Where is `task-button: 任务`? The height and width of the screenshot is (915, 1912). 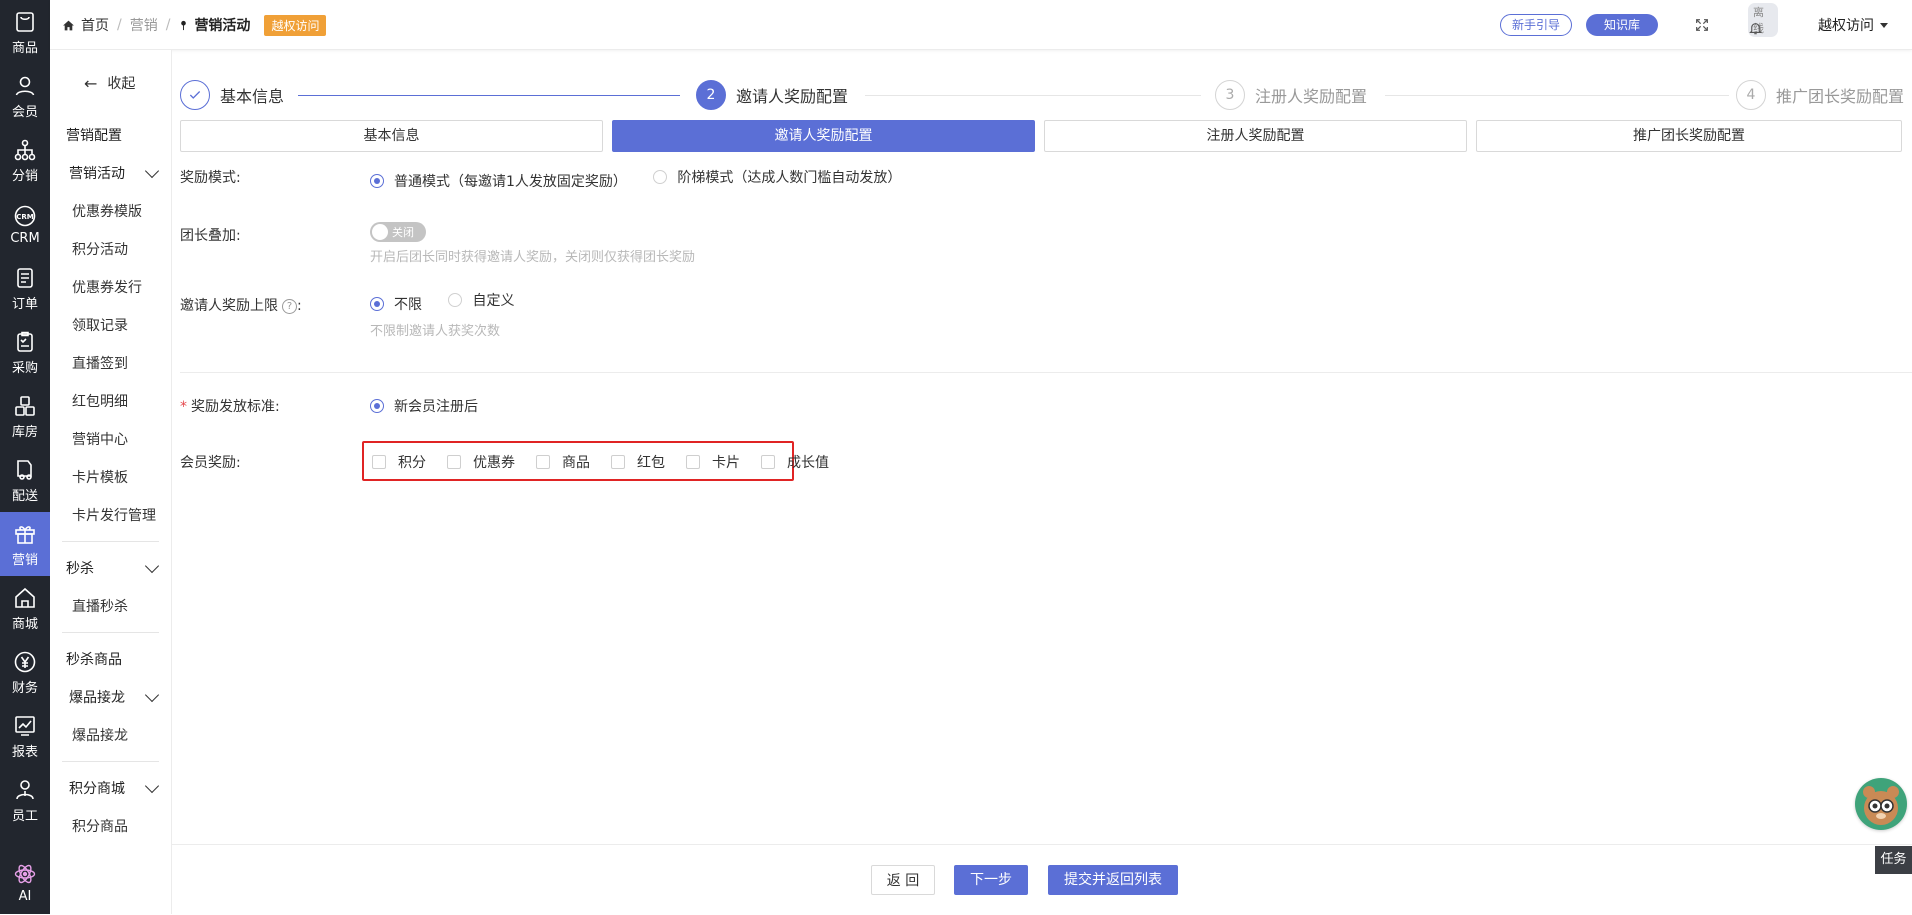 task-button: 任务 is located at coordinates (1893, 860).